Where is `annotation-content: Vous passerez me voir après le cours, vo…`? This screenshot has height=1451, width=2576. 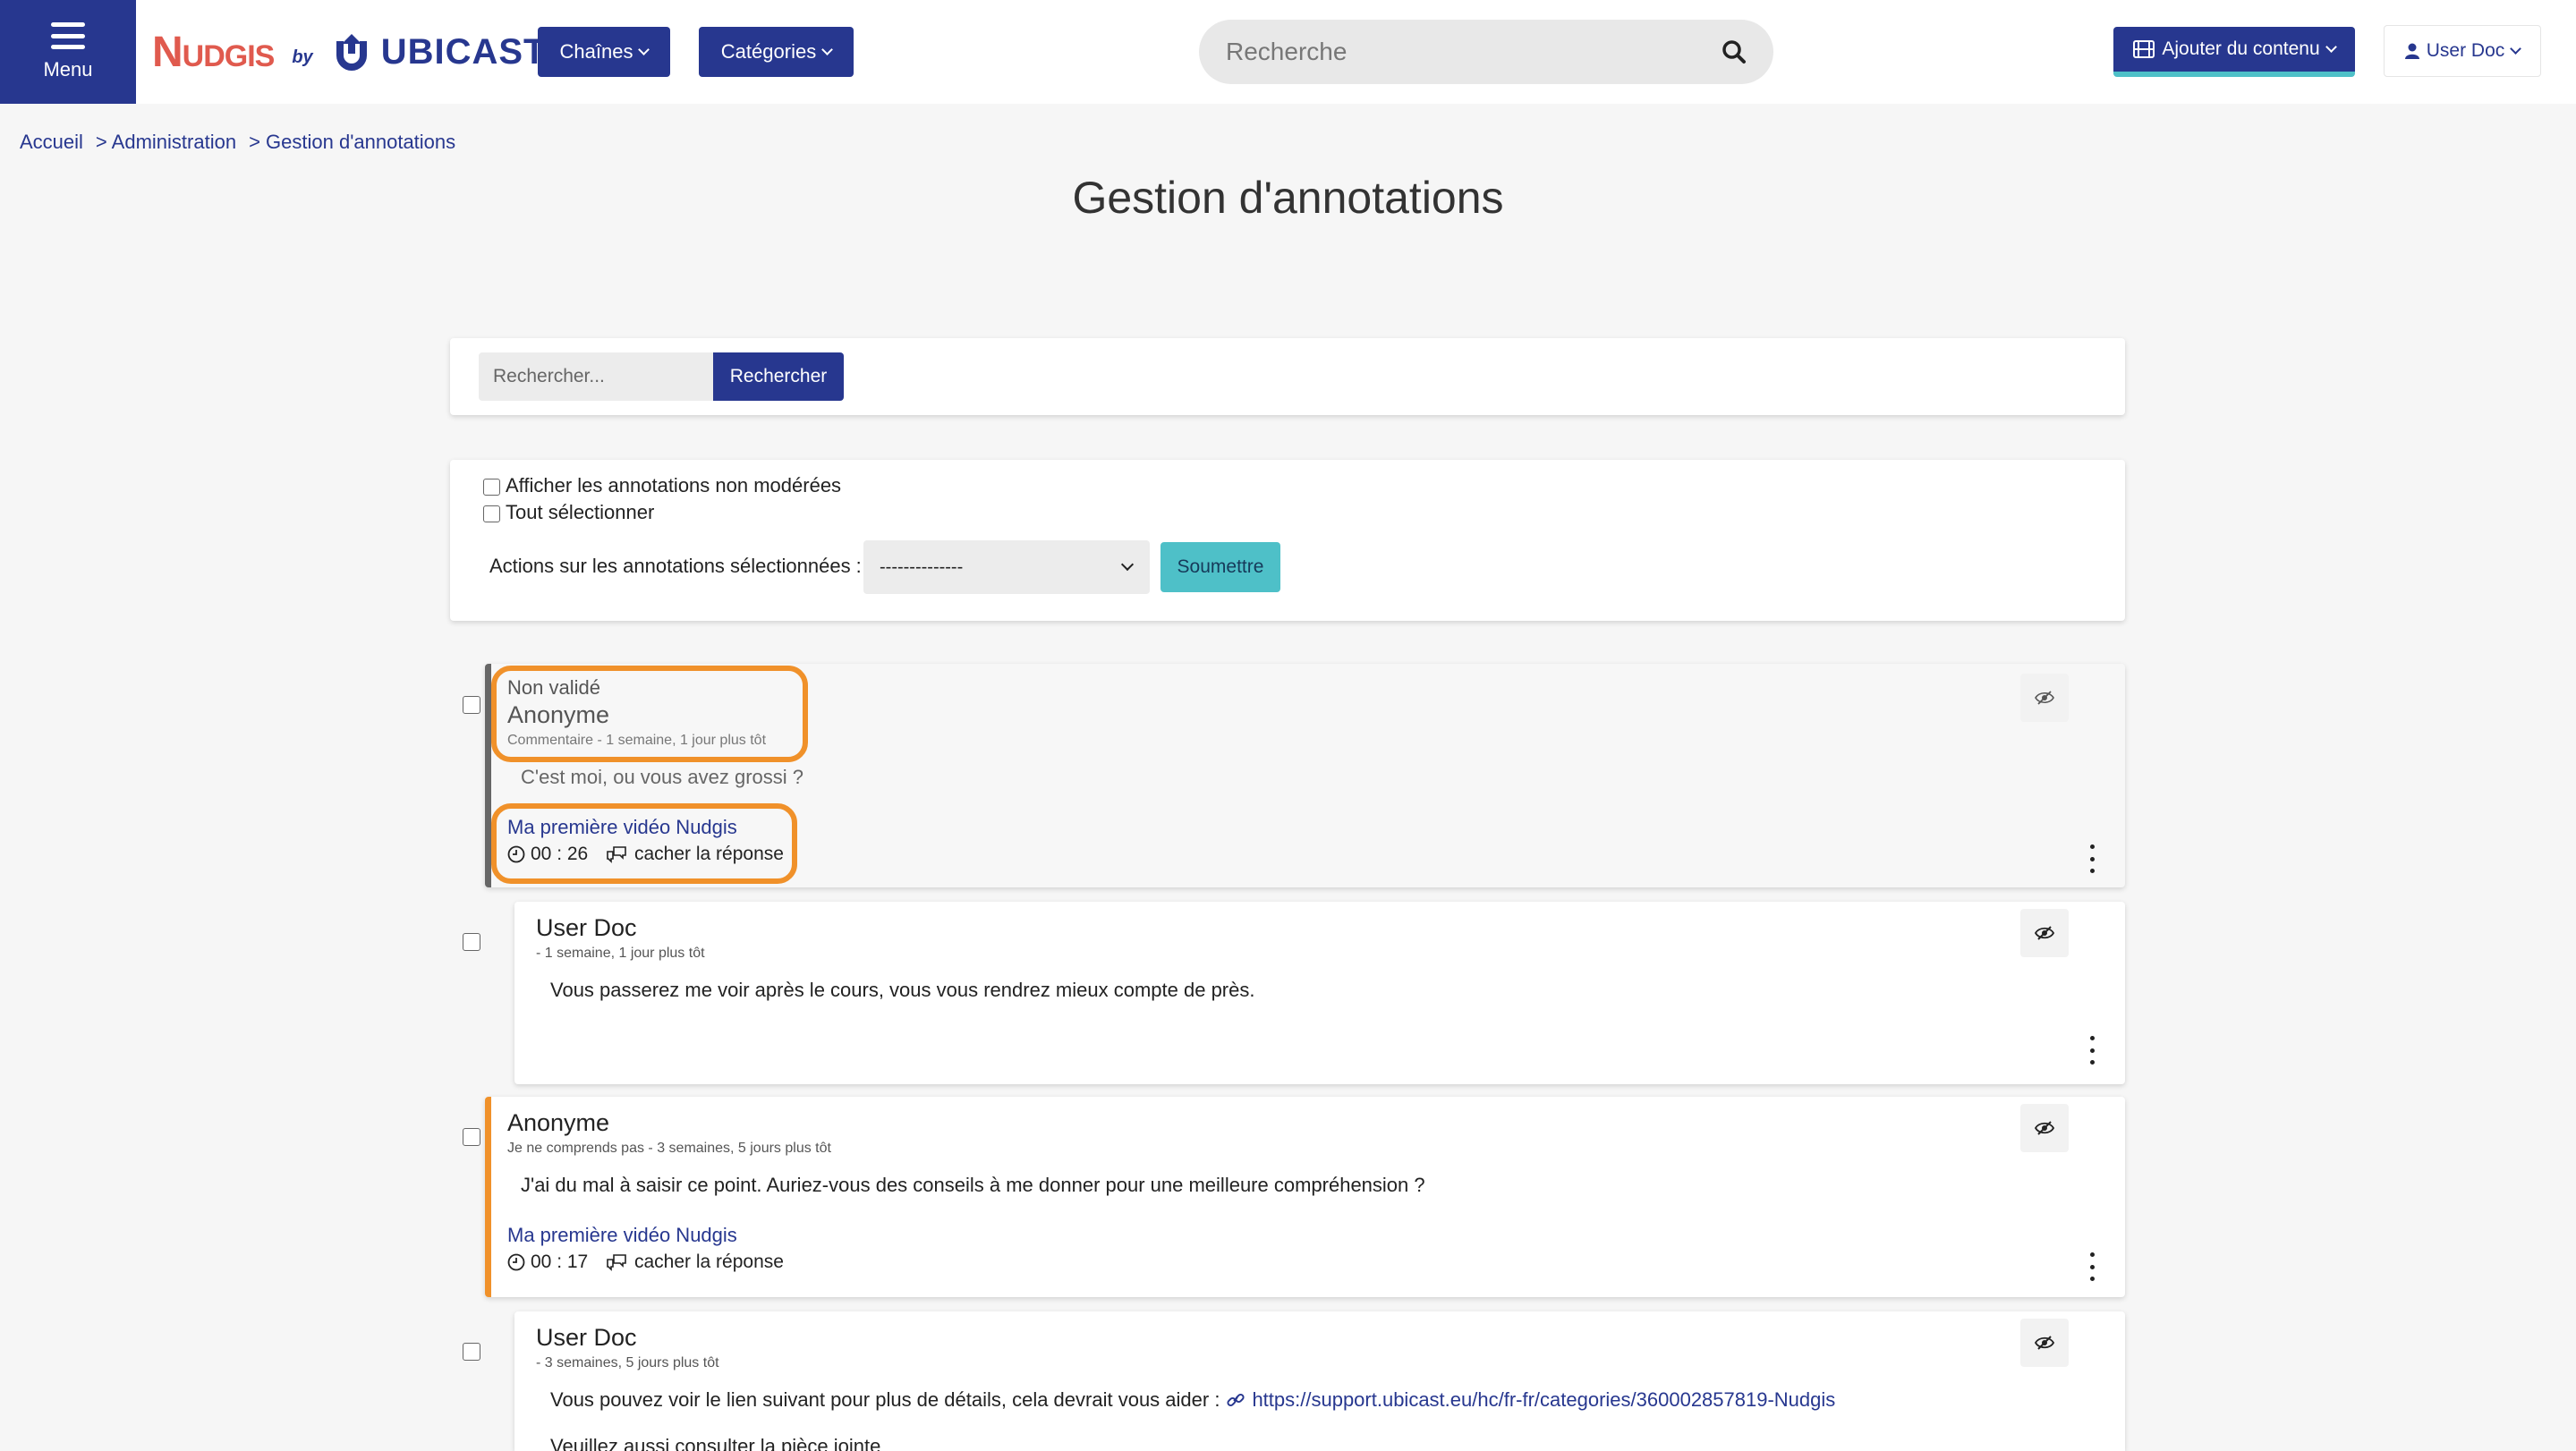 annotation-content: Vous passerez me voir après le cours, vo… is located at coordinates (902, 990).